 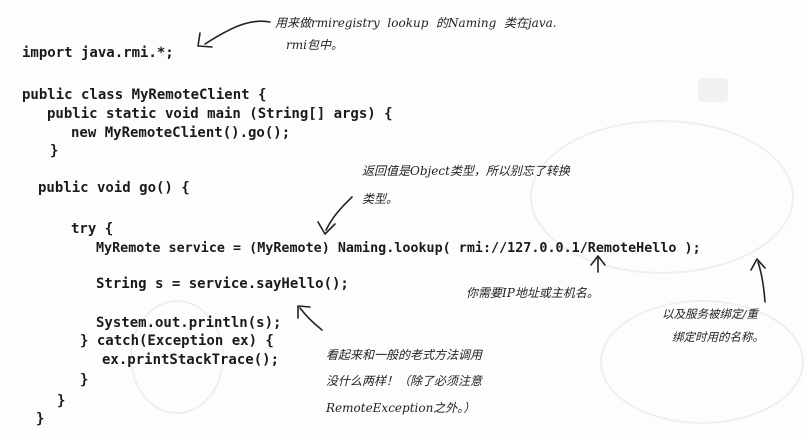 What do you see at coordinates (339, 213) in the screenshot?
I see `arrow-to-cast` at bounding box center [339, 213].